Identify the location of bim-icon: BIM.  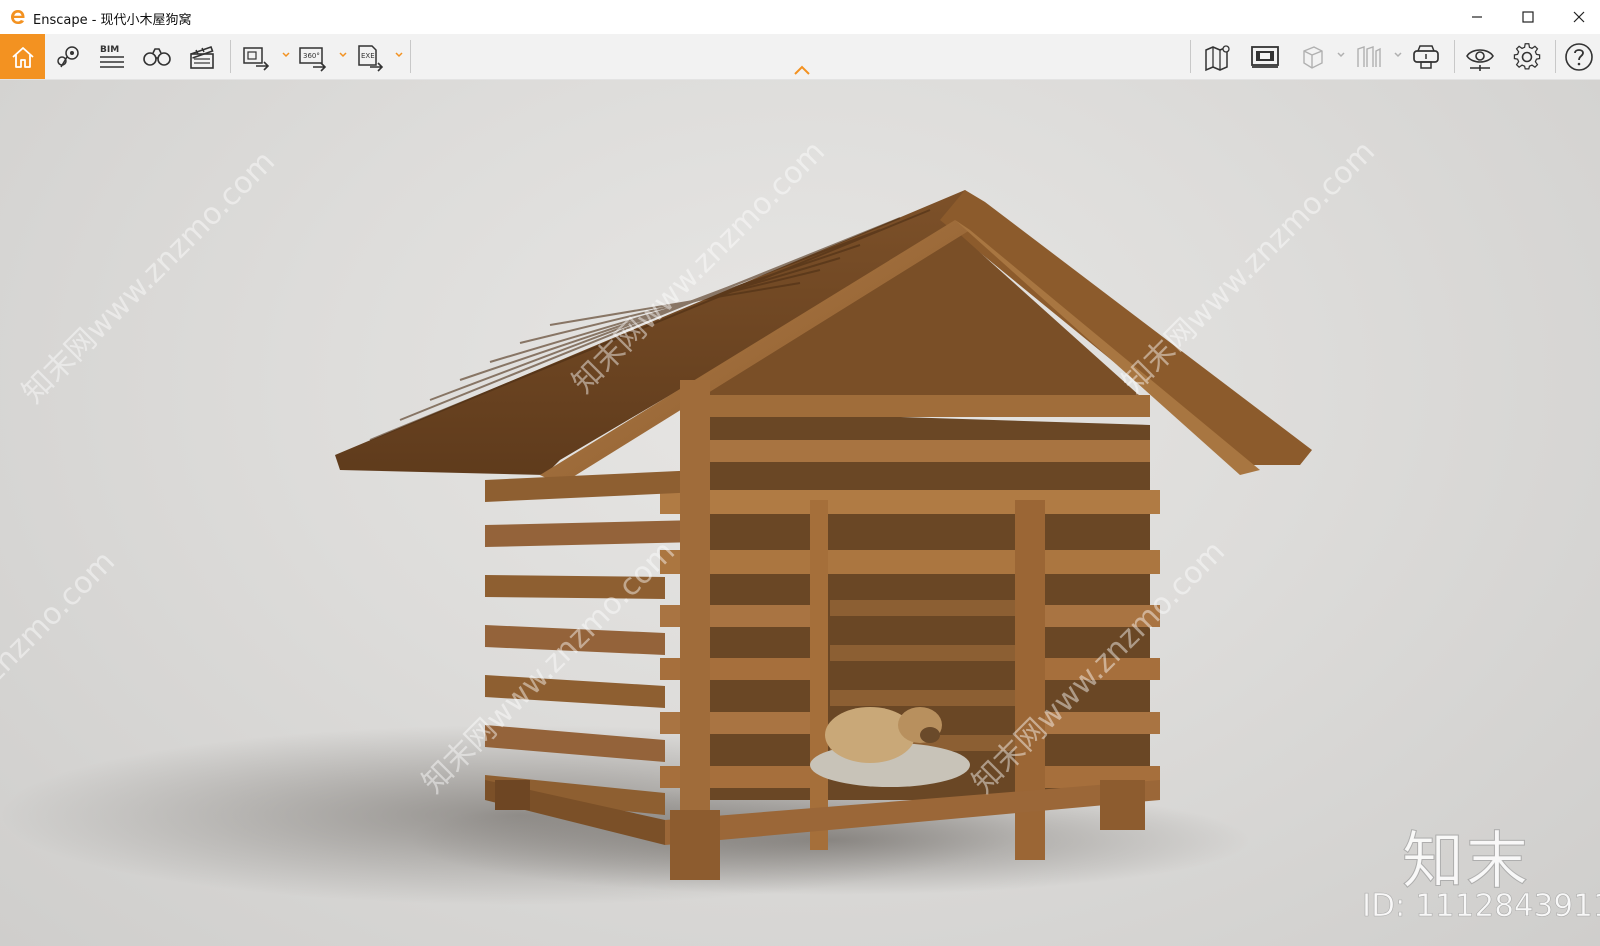
(112, 56).